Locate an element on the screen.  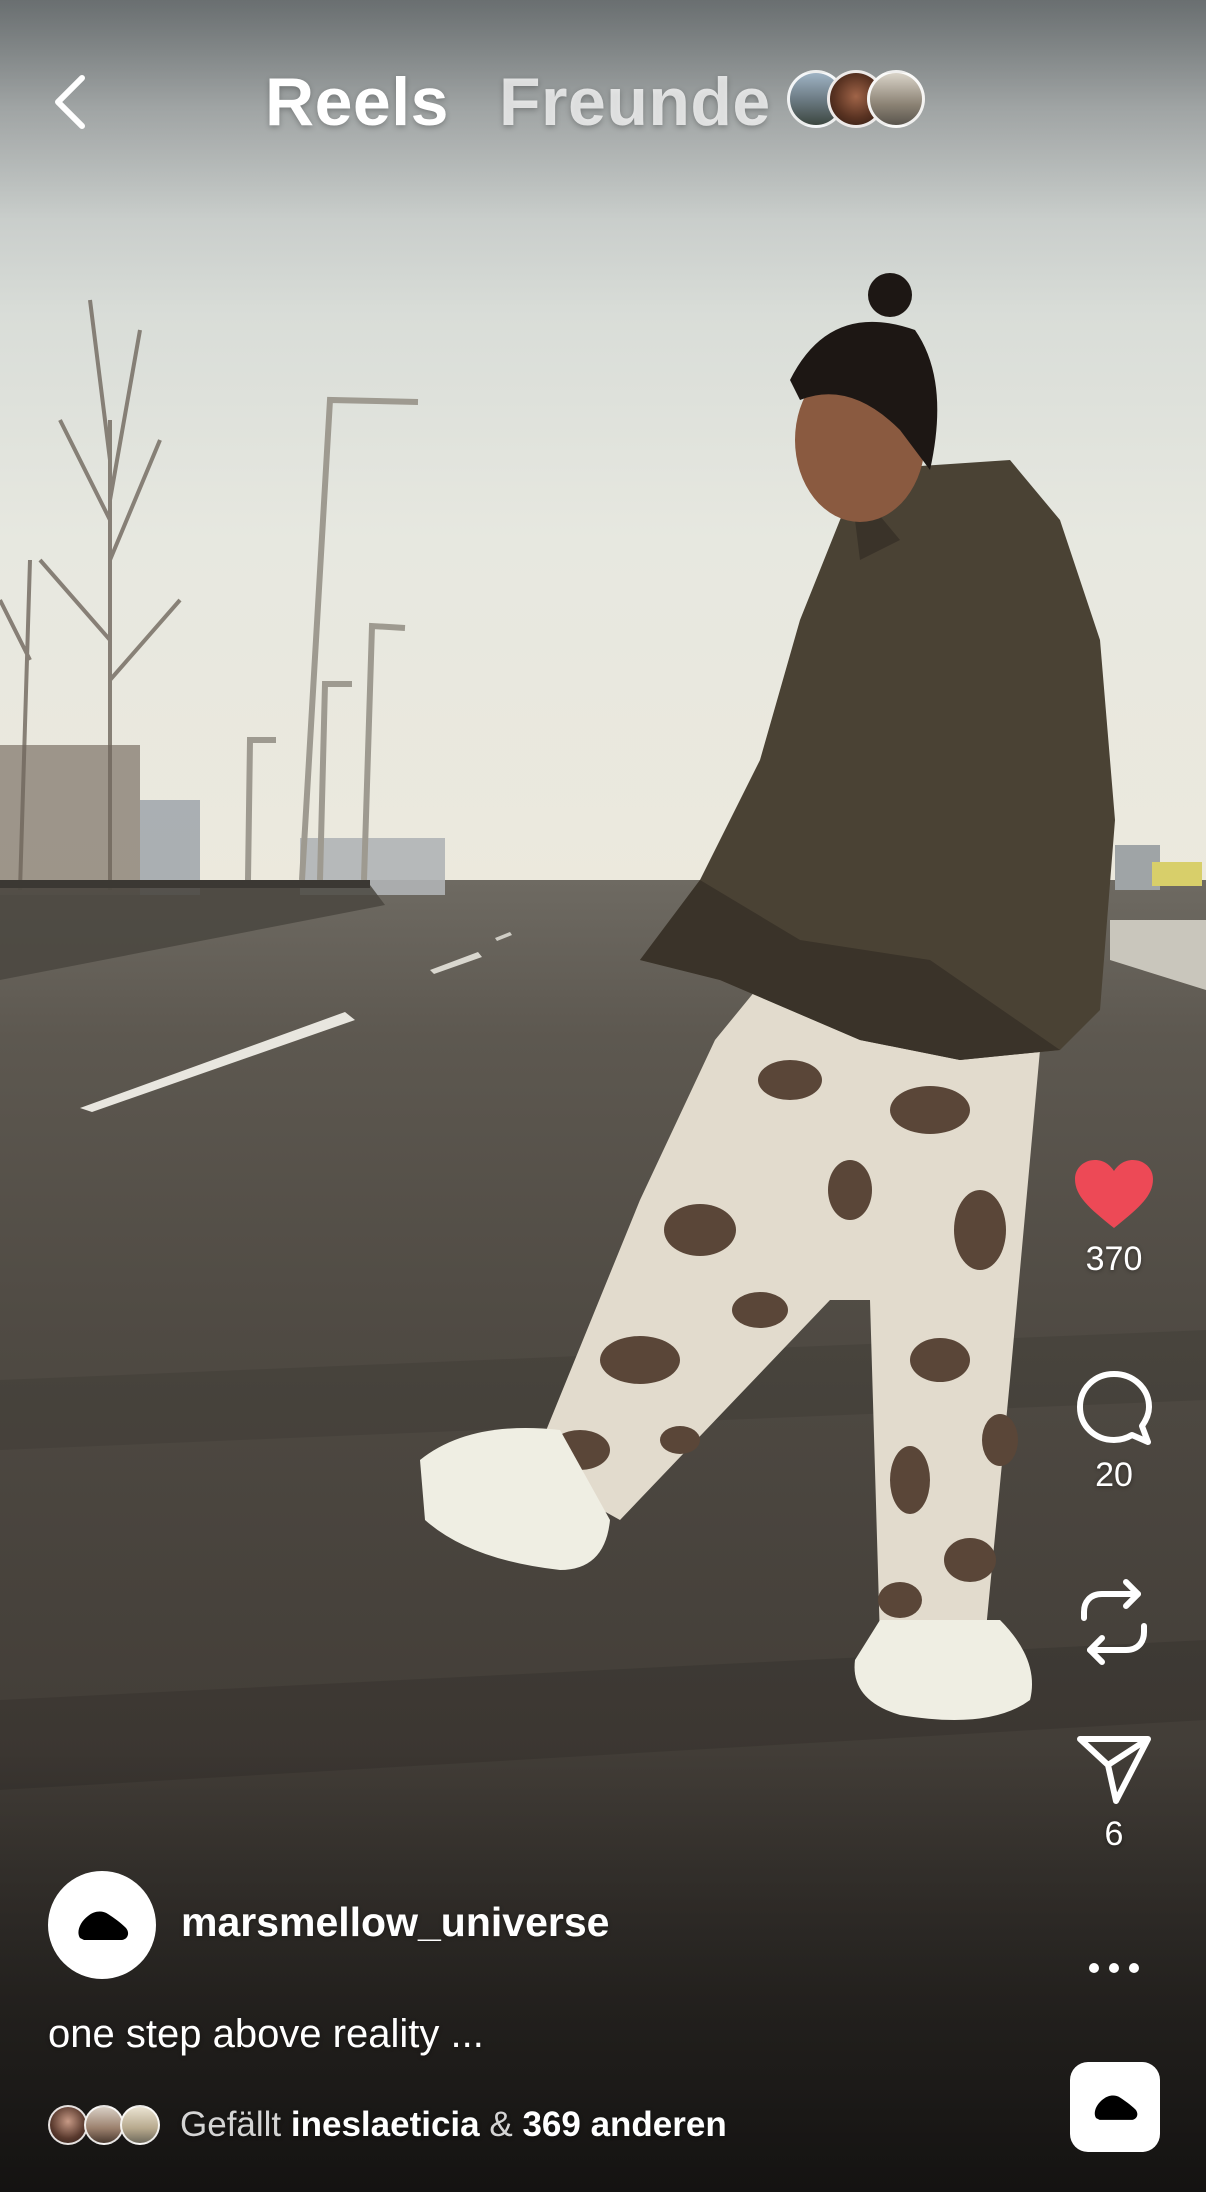
repost-icon is located at coordinates (1114, 1622).